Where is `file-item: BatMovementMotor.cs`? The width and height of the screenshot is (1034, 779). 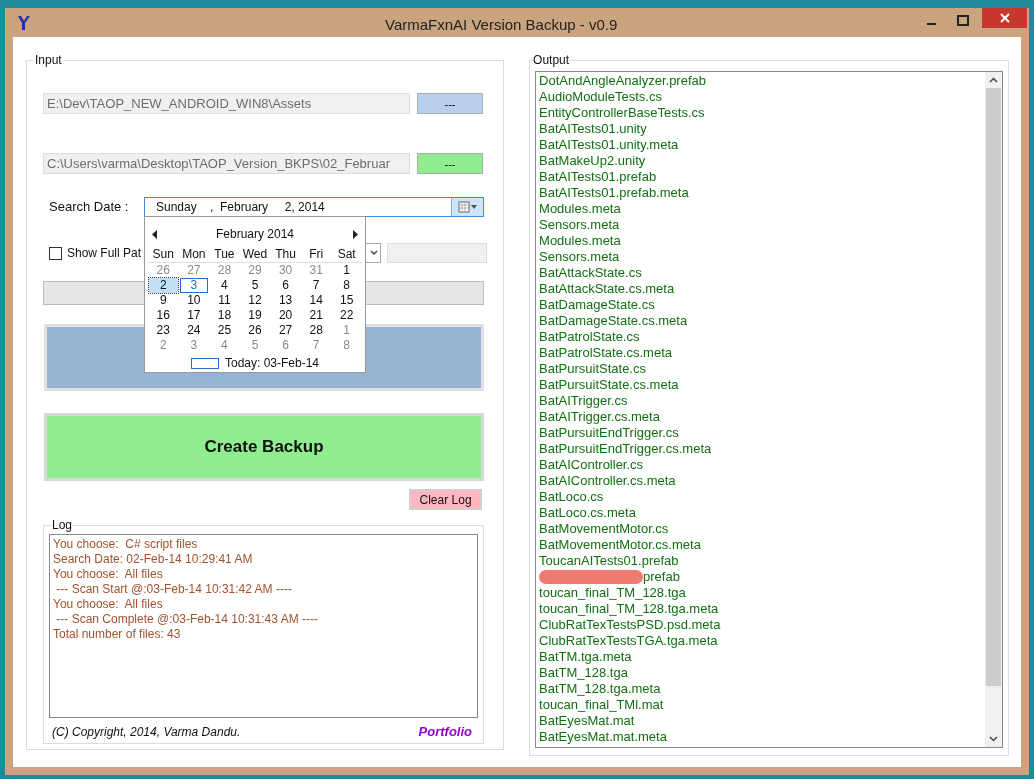
file-item: BatMovementMotor.cs is located at coordinates (604, 529).